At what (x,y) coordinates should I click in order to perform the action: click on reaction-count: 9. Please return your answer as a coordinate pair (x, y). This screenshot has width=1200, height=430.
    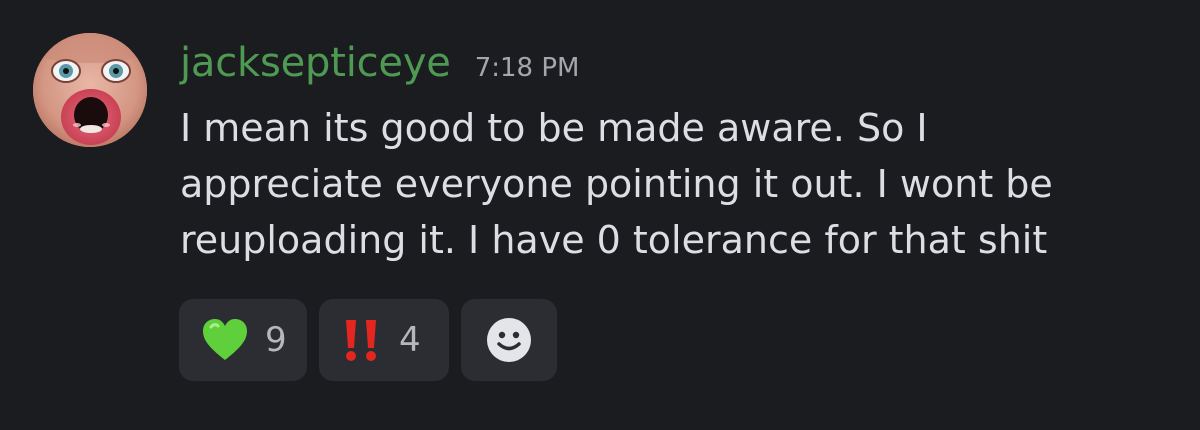
    Looking at the image, I should click on (276, 340).